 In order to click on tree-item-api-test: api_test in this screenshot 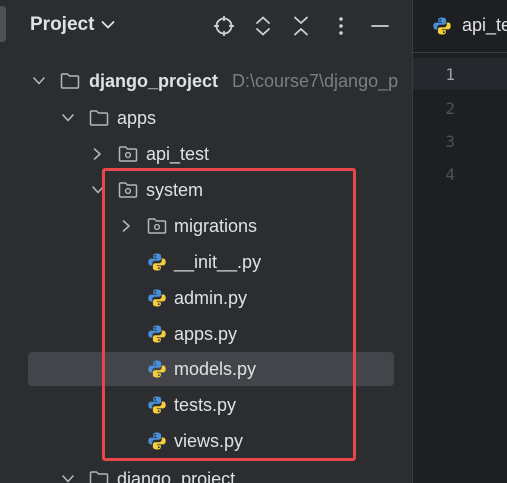, I will do `click(212, 154)`.